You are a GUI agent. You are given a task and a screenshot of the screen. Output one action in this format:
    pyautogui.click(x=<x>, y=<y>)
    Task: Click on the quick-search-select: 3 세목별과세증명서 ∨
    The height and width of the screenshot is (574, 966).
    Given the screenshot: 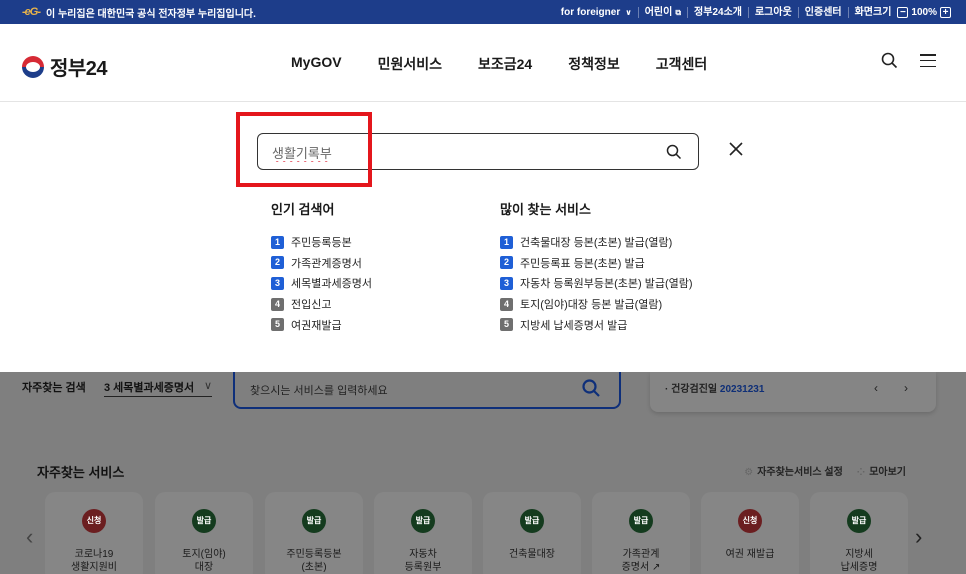 What is the action you would take?
    pyautogui.click(x=158, y=388)
    